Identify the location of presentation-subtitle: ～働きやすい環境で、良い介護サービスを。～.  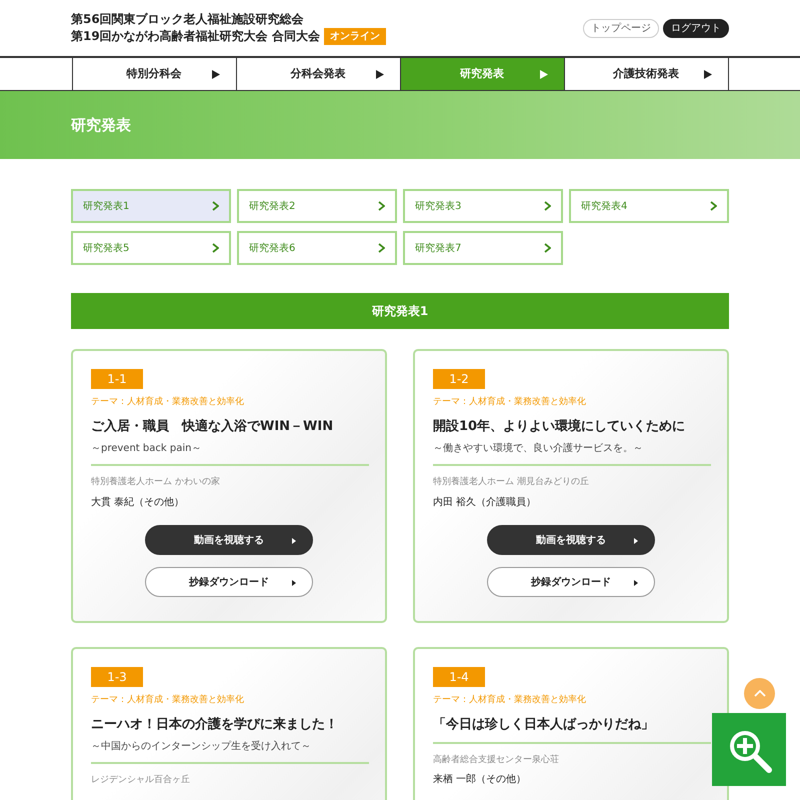
(538, 448).